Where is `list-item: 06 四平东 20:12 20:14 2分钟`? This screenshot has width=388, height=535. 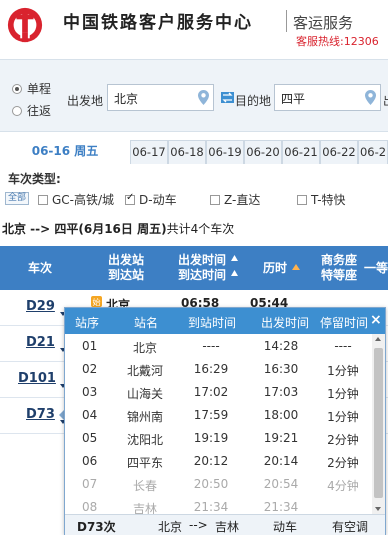 list-item: 06 四平东 20:12 20:14 2分钟 is located at coordinates (219, 461).